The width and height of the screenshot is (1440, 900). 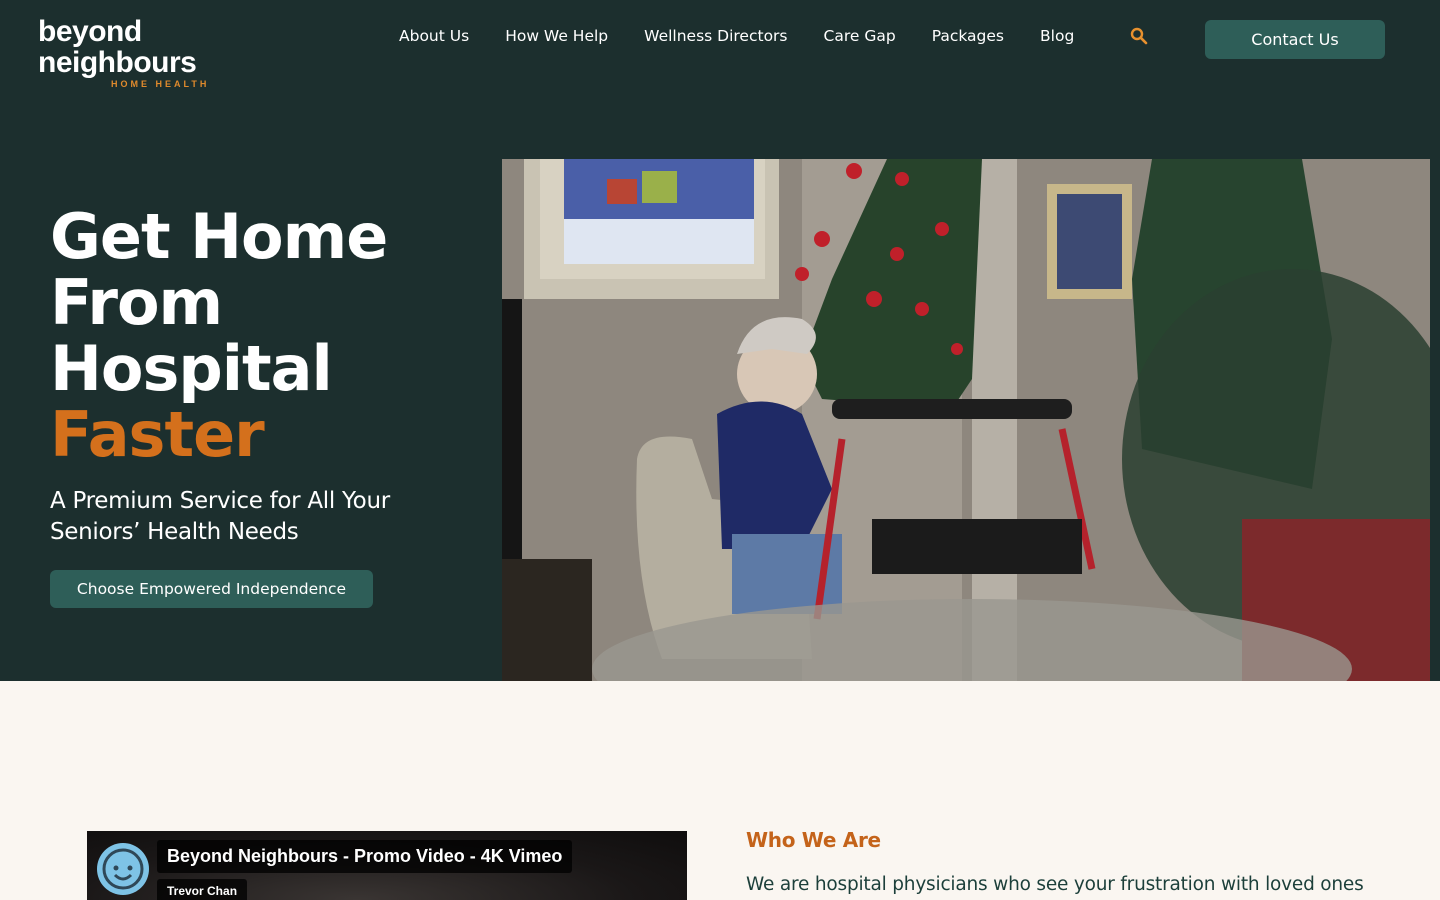 I want to click on nav-blog: Blog, so click(x=1057, y=36).